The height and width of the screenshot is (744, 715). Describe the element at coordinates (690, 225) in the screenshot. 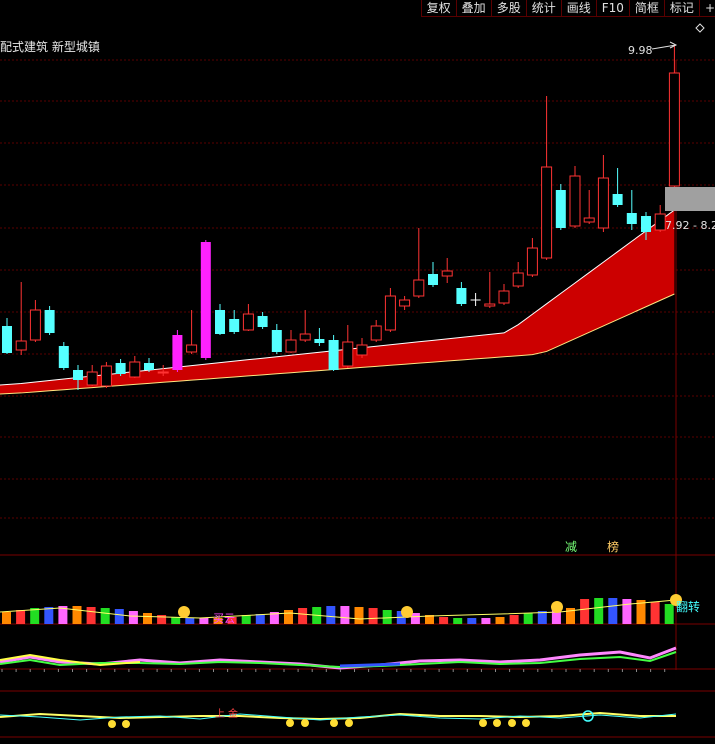

I see `range-label: 7.92 - 8.2` at that location.